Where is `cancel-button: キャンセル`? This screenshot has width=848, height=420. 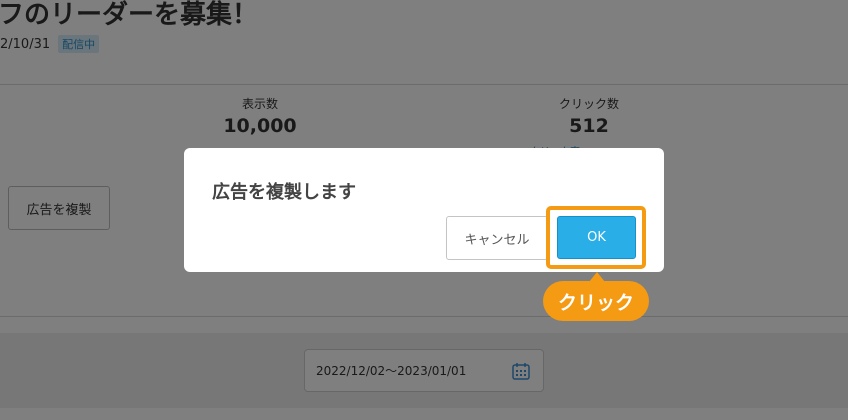
cancel-button: キャンセル is located at coordinates (497, 238).